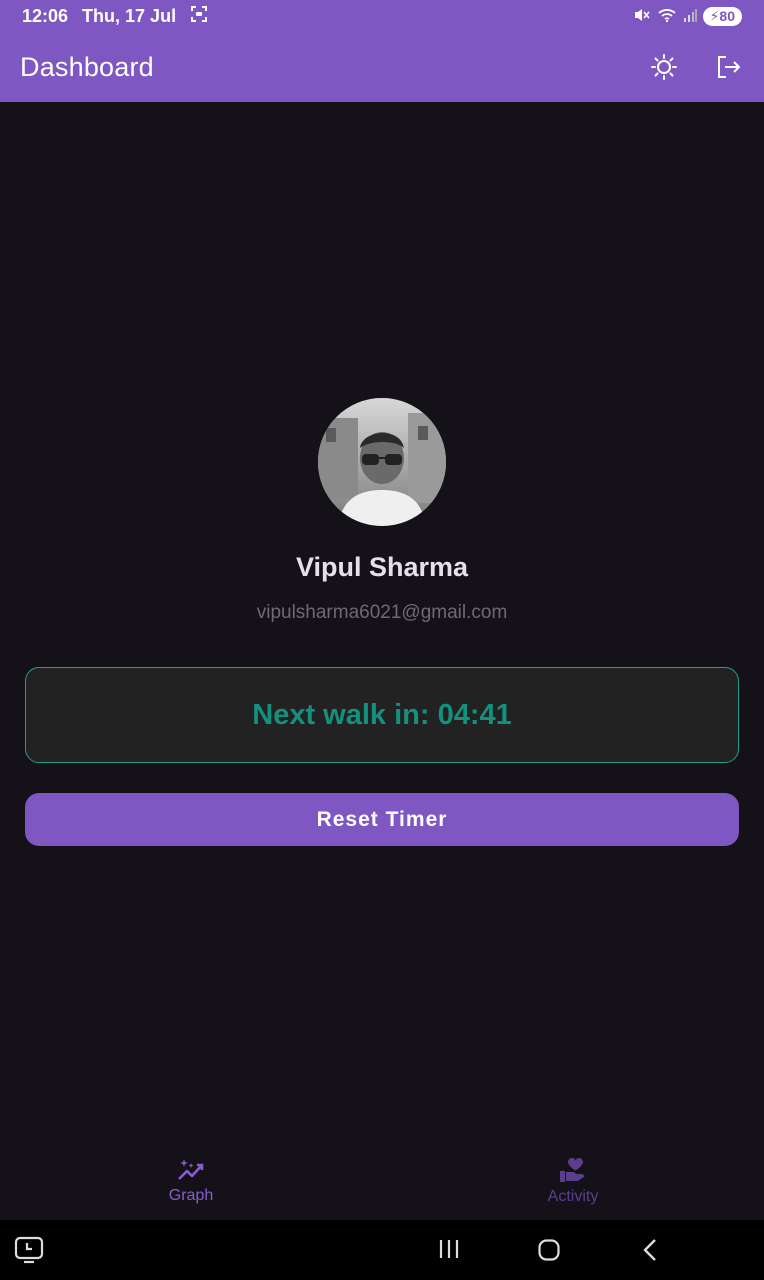 The width and height of the screenshot is (764, 1280). I want to click on status-date: Thu, 17 Jul, so click(129, 15).